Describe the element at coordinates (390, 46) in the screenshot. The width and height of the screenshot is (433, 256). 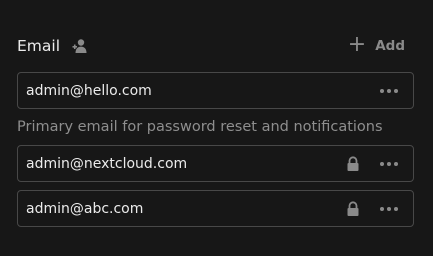
I see `add-label: Add` at that location.